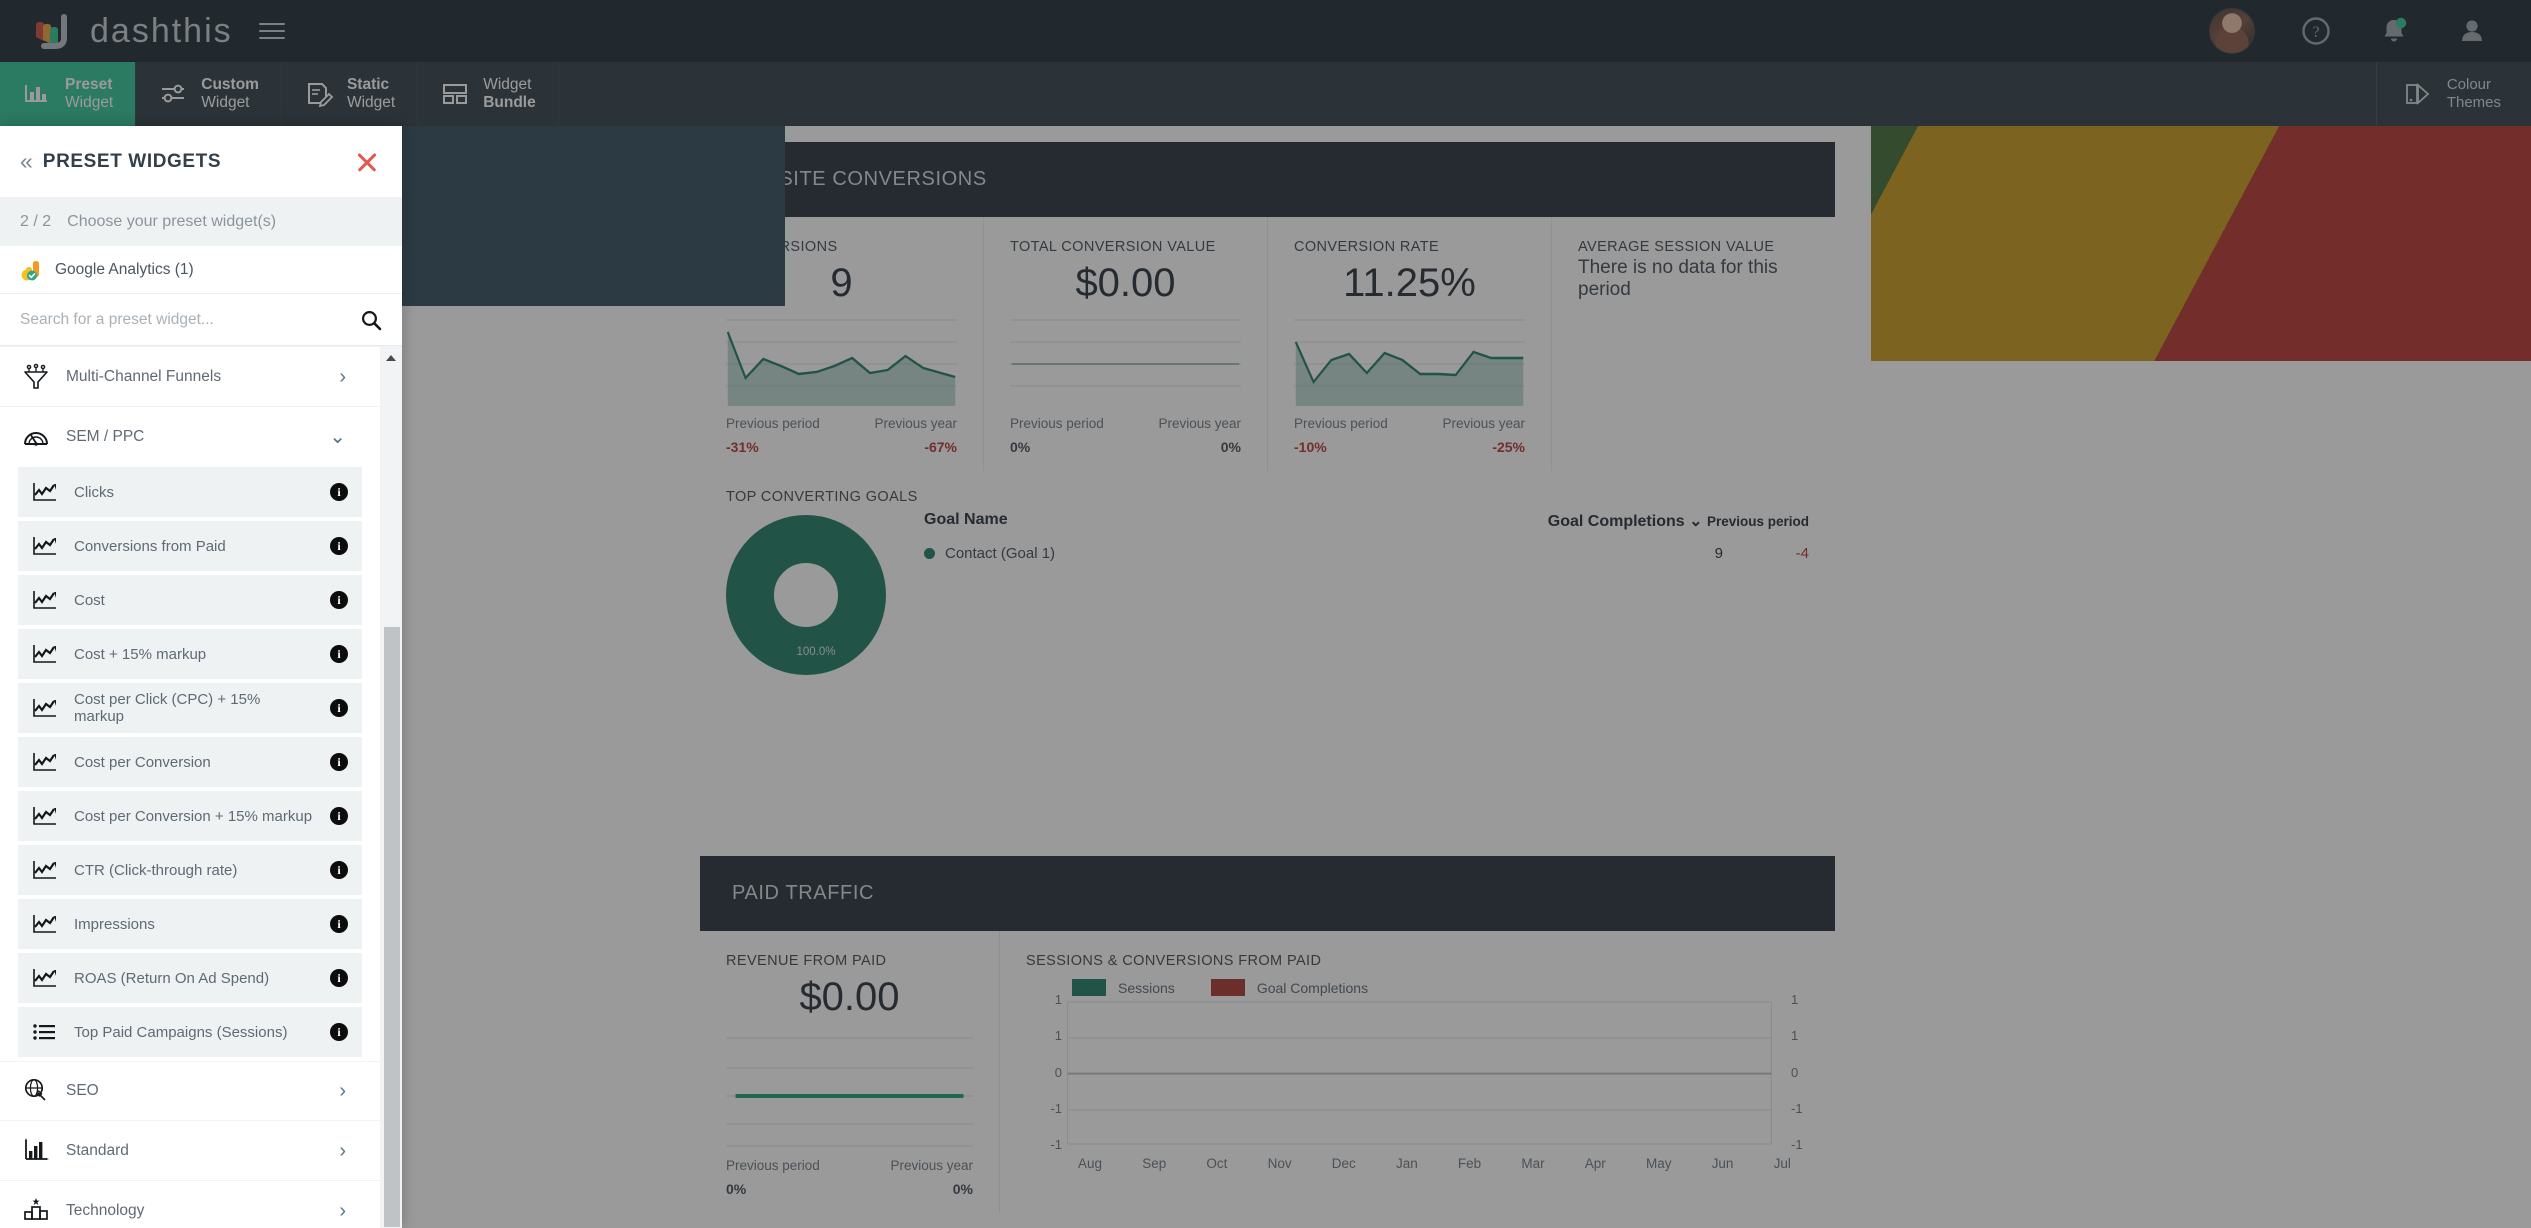 Image resolution: width=2531 pixels, height=1228 pixels. Describe the element at coordinates (36, 1211) in the screenshot. I see `podium-star-icon` at that location.